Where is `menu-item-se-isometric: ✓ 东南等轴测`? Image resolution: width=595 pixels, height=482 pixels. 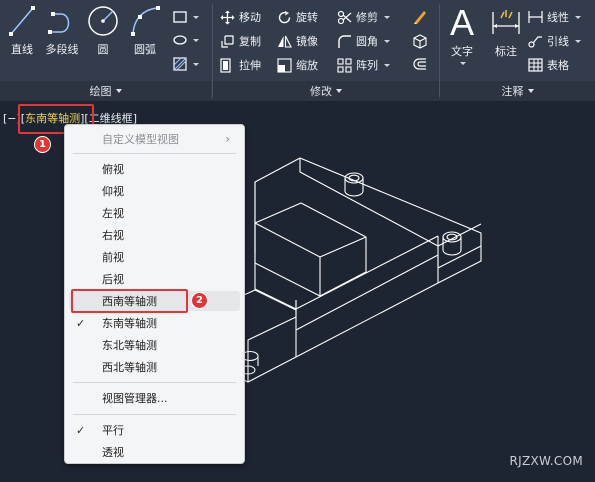 menu-item-se-isometric: ✓ 东南等轴测 is located at coordinates (154, 323).